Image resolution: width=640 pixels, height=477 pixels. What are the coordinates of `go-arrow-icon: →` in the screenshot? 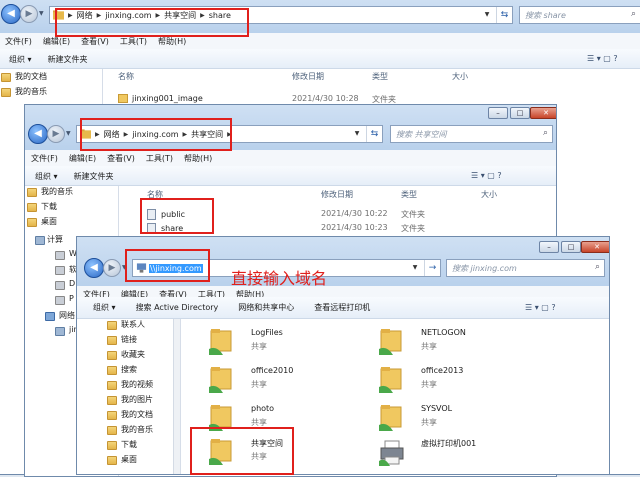 It's located at (432, 268).